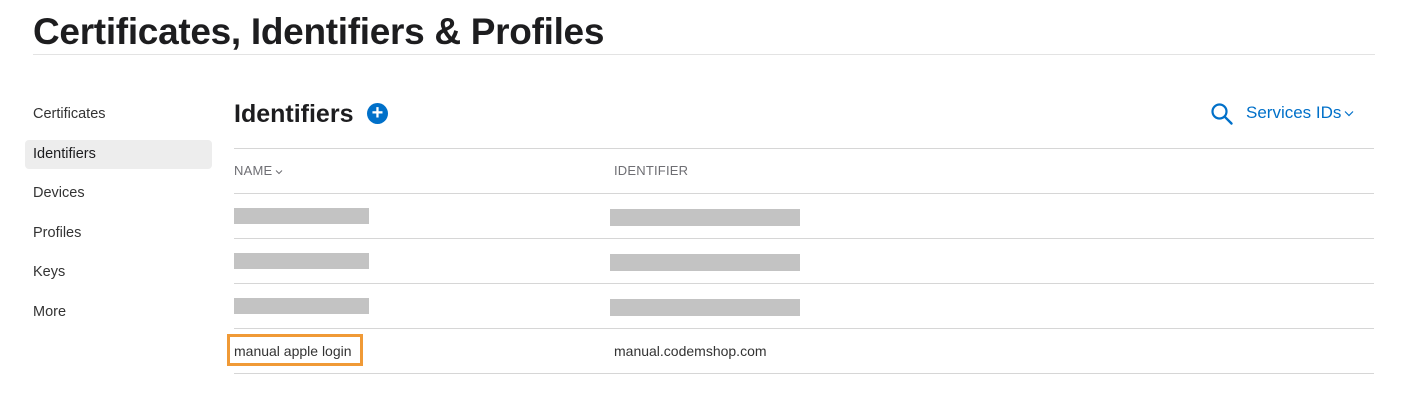 Image resolution: width=1410 pixels, height=408 pixels. Describe the element at coordinates (804, 122) in the screenshot. I see `section-header: Identifiers + Services IDs` at that location.